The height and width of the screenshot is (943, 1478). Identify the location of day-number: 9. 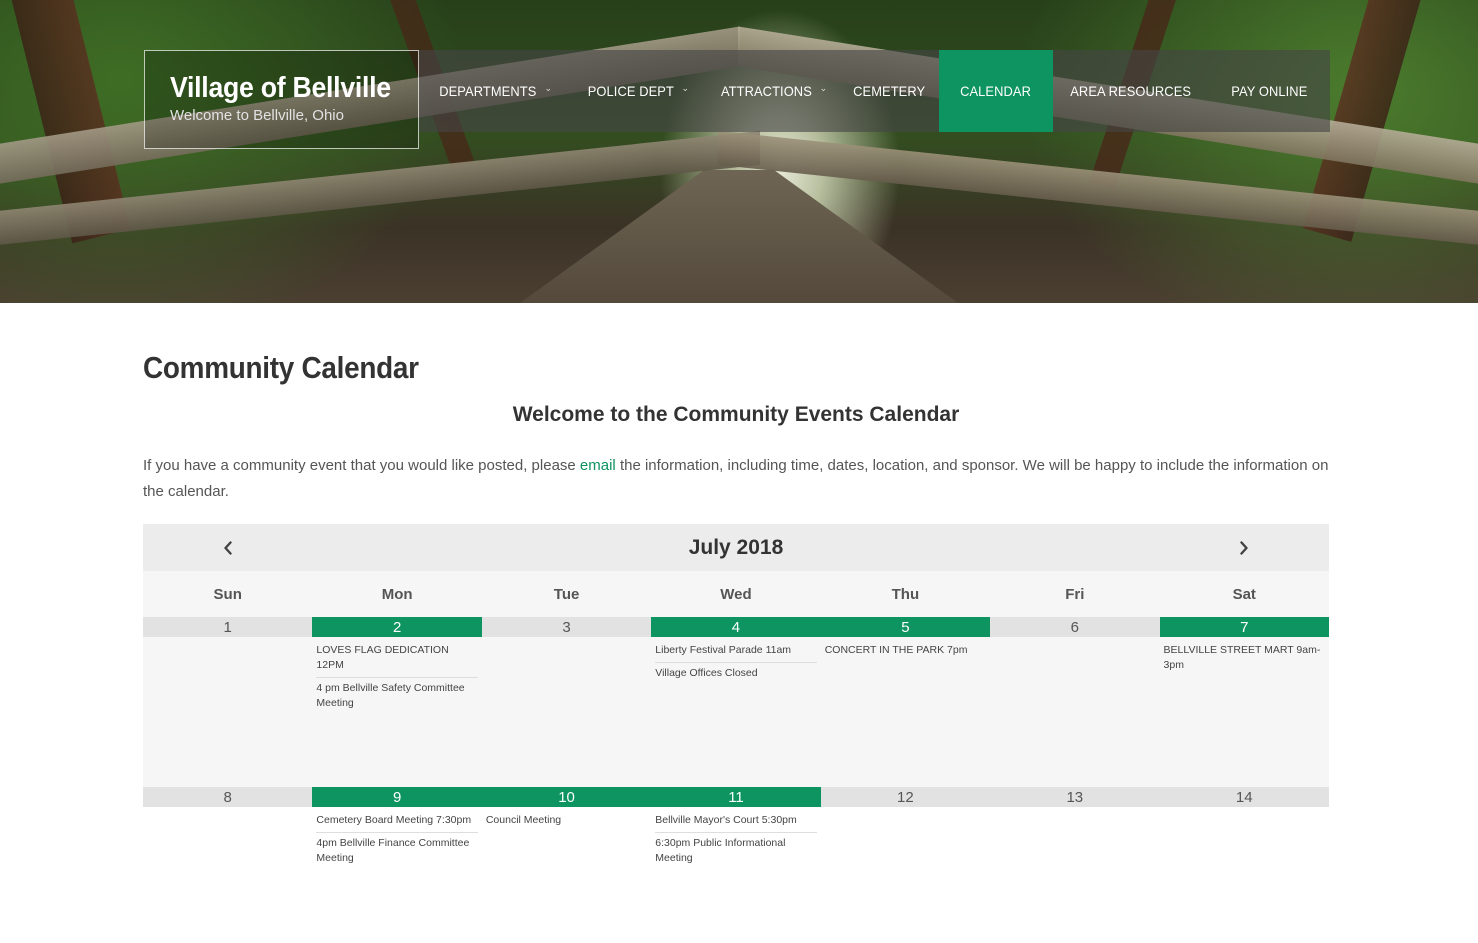
(397, 797).